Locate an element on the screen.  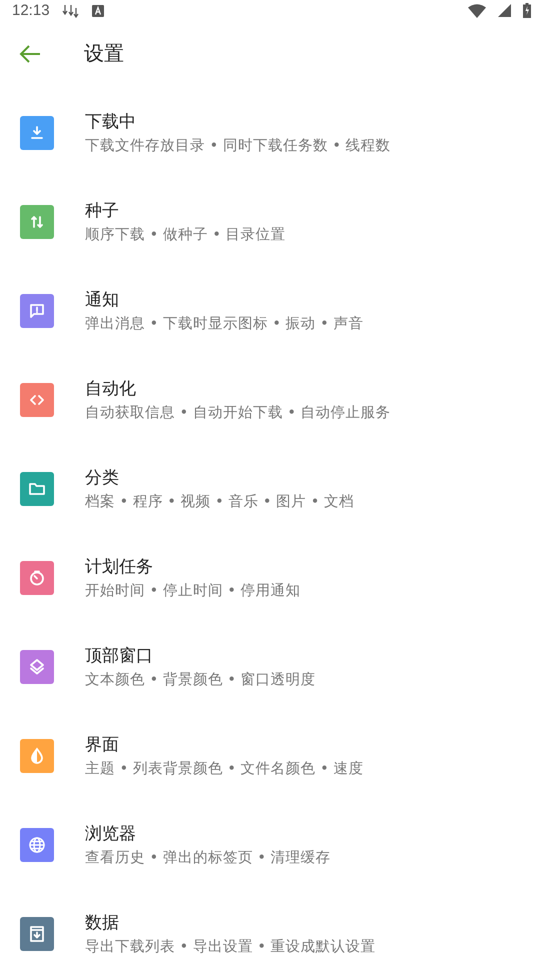
setting-summary: 自动获取信息 • 自动开始下载 • 自动停止服务 is located at coordinates (238, 413).